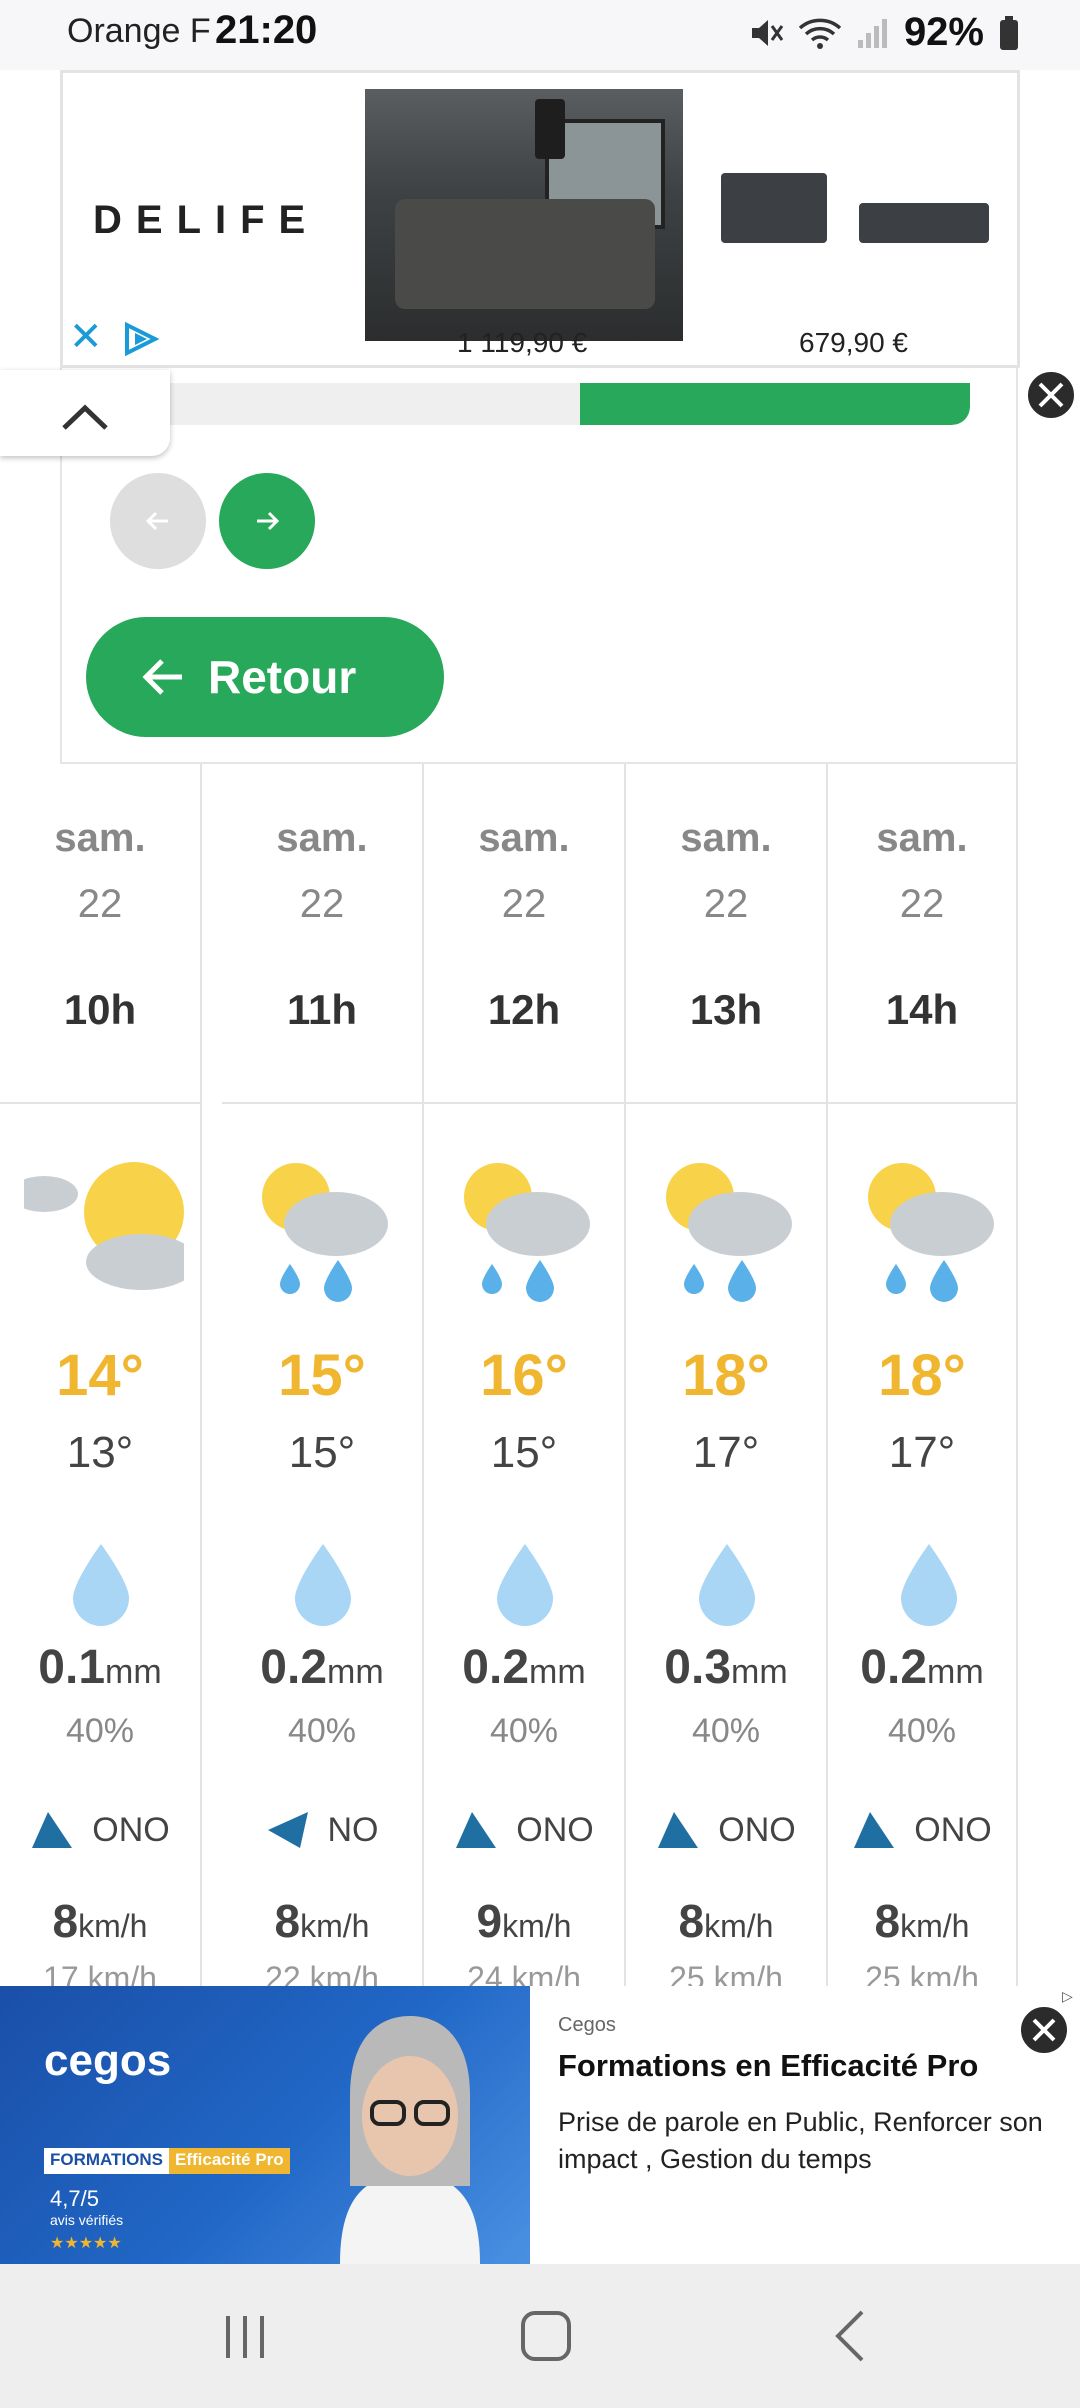  Describe the element at coordinates (775, 404) in the screenshot. I see `progress-fill` at that location.